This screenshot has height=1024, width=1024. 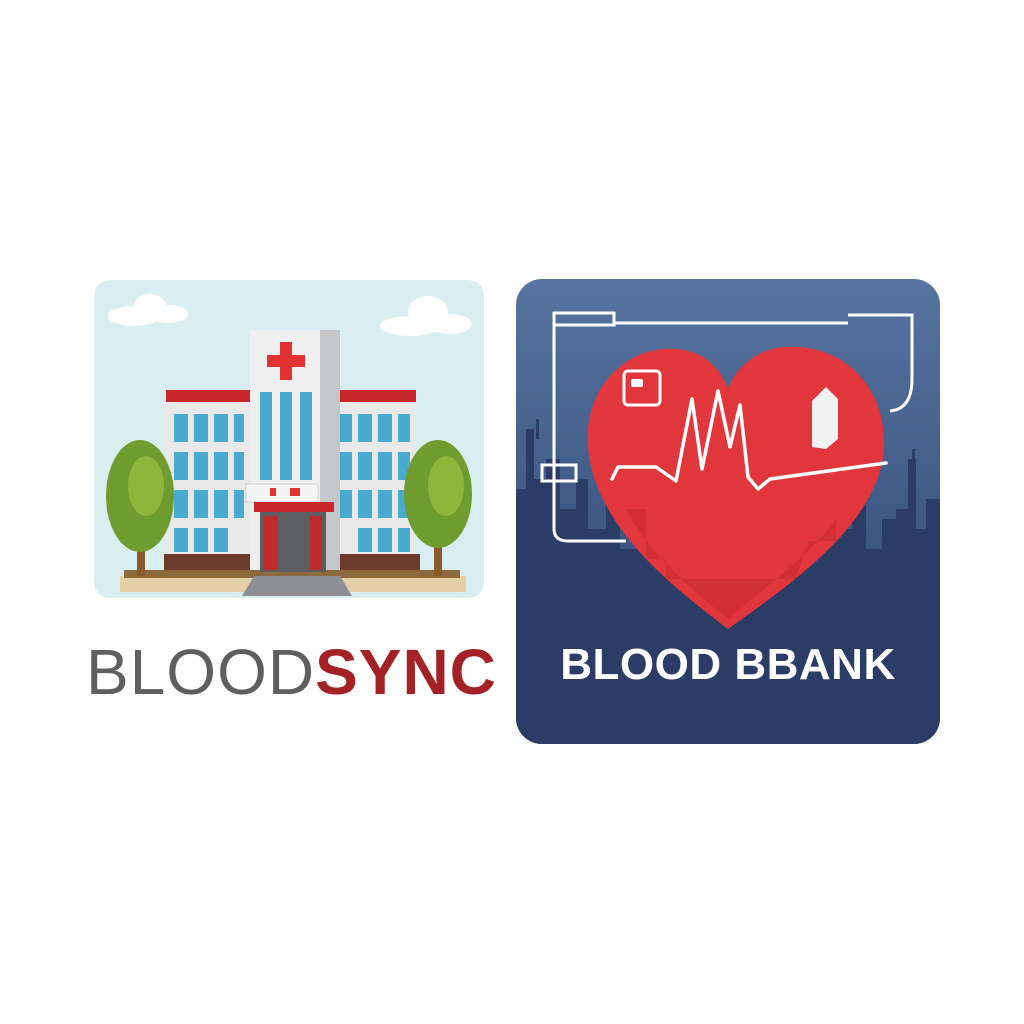 What do you see at coordinates (297, 586) in the screenshot?
I see `entrance-path` at bounding box center [297, 586].